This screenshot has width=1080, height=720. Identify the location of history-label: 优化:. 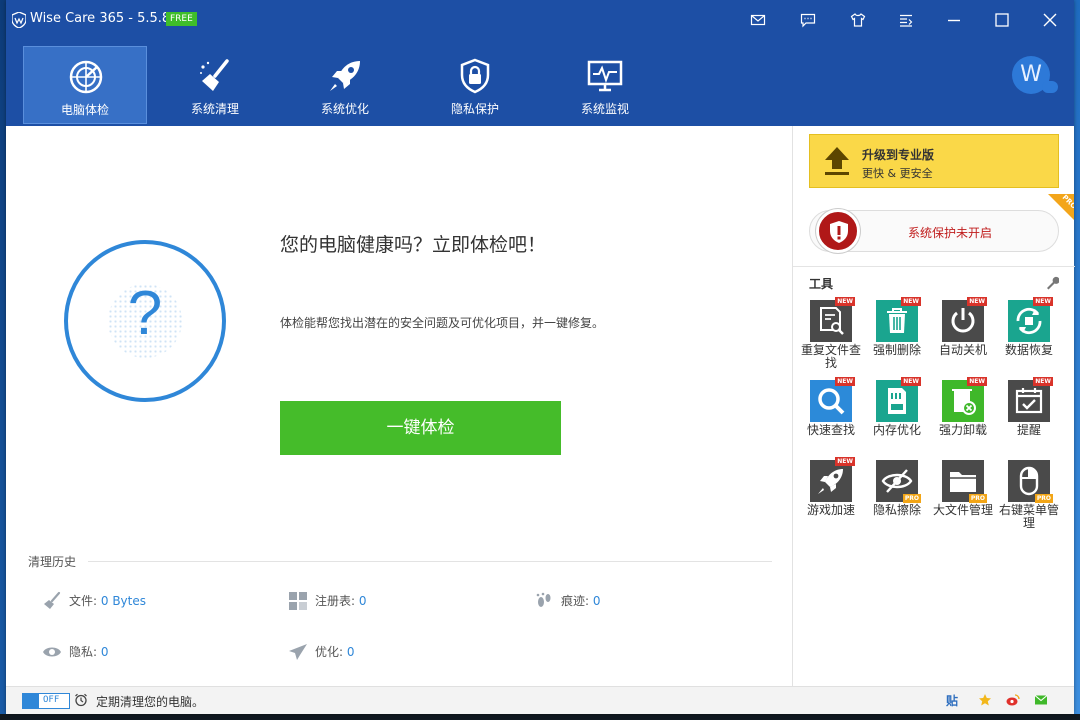
(329, 652).